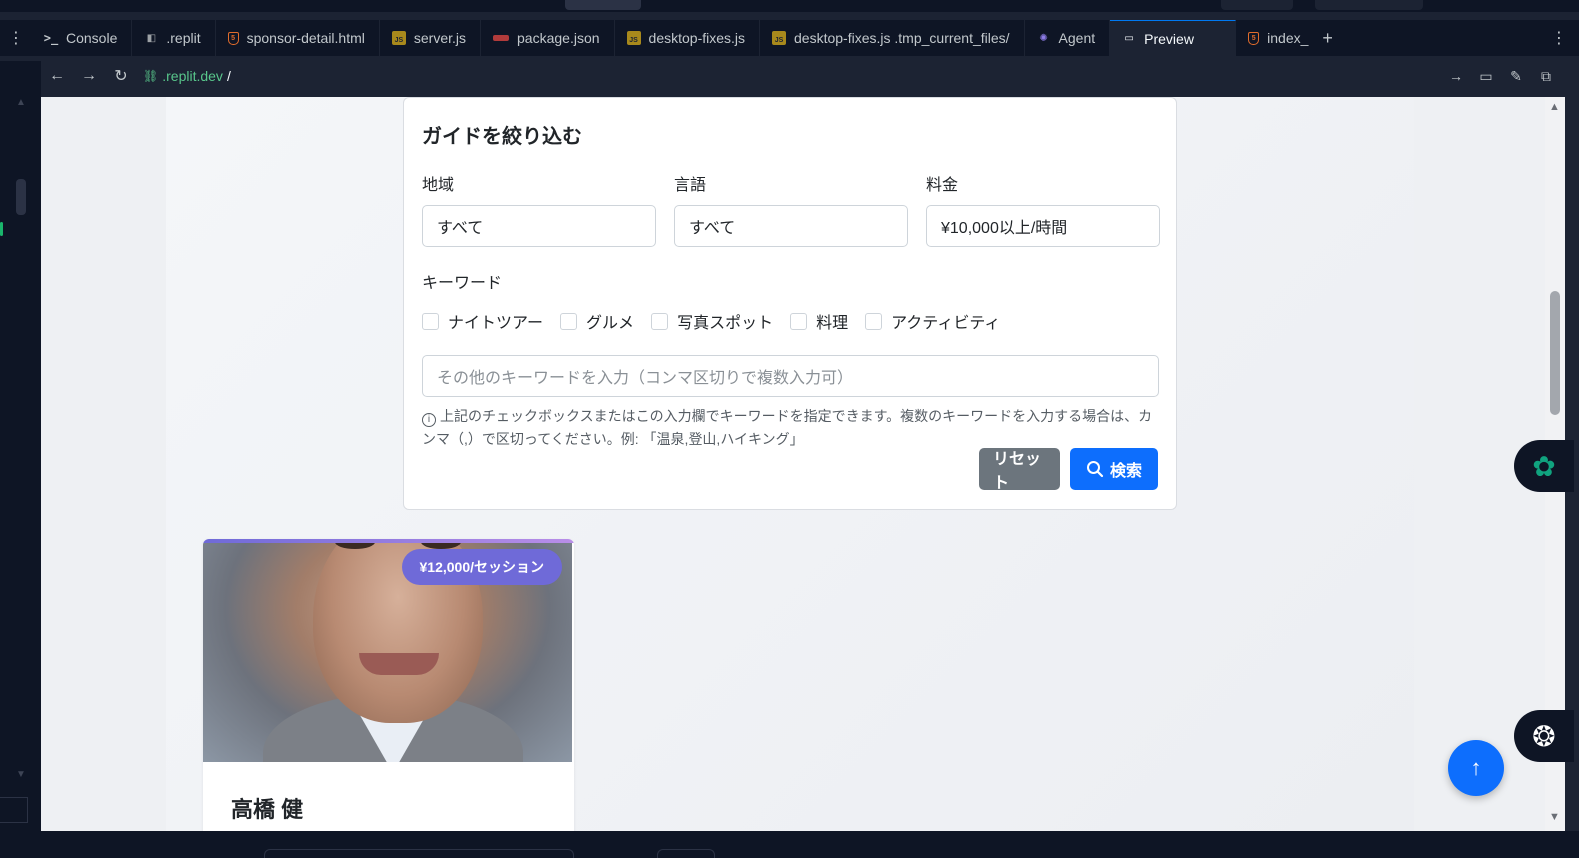  Describe the element at coordinates (501, 38) in the screenshot. I see `json-file-icon` at that location.